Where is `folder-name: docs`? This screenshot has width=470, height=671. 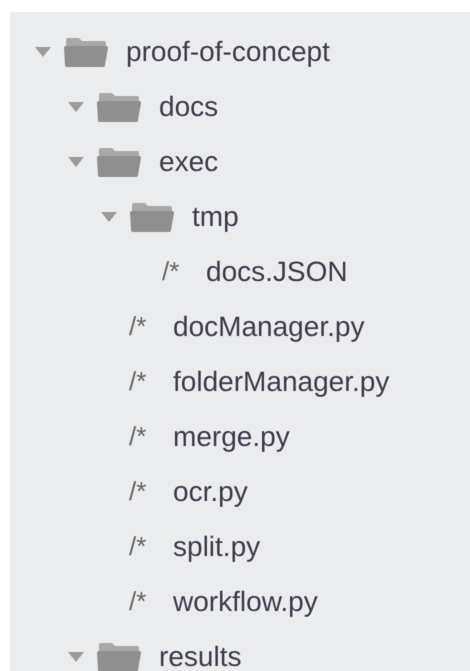
folder-name: docs is located at coordinates (188, 107).